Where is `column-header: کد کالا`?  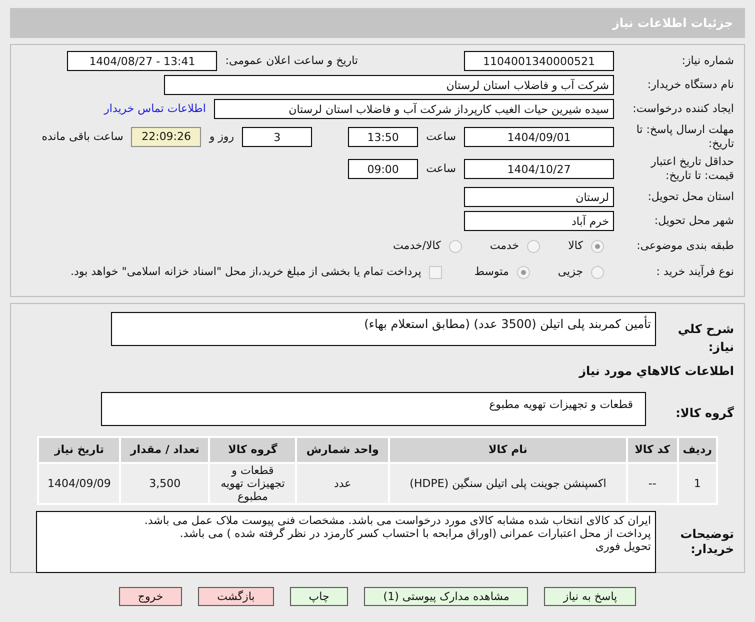 column-header: کد کالا is located at coordinates (652, 450).